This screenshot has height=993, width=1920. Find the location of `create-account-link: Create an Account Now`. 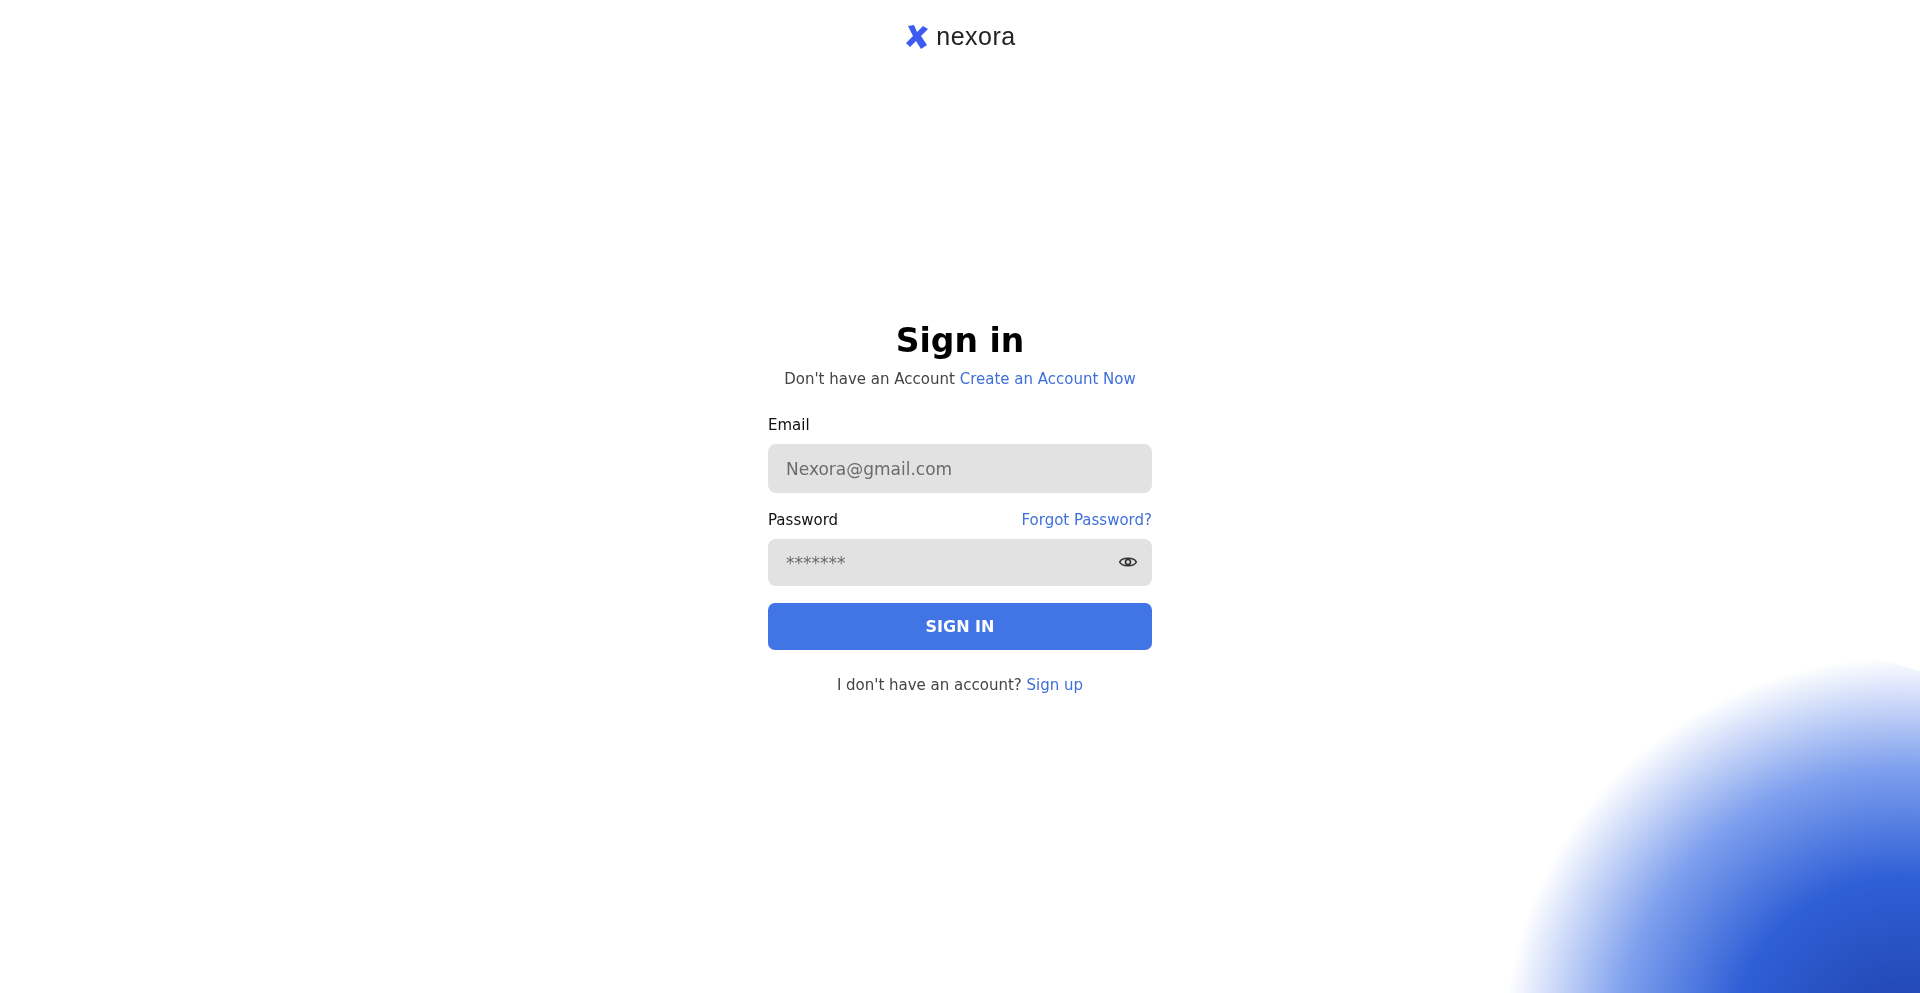

create-account-link: Create an Account Now is located at coordinates (1047, 379).